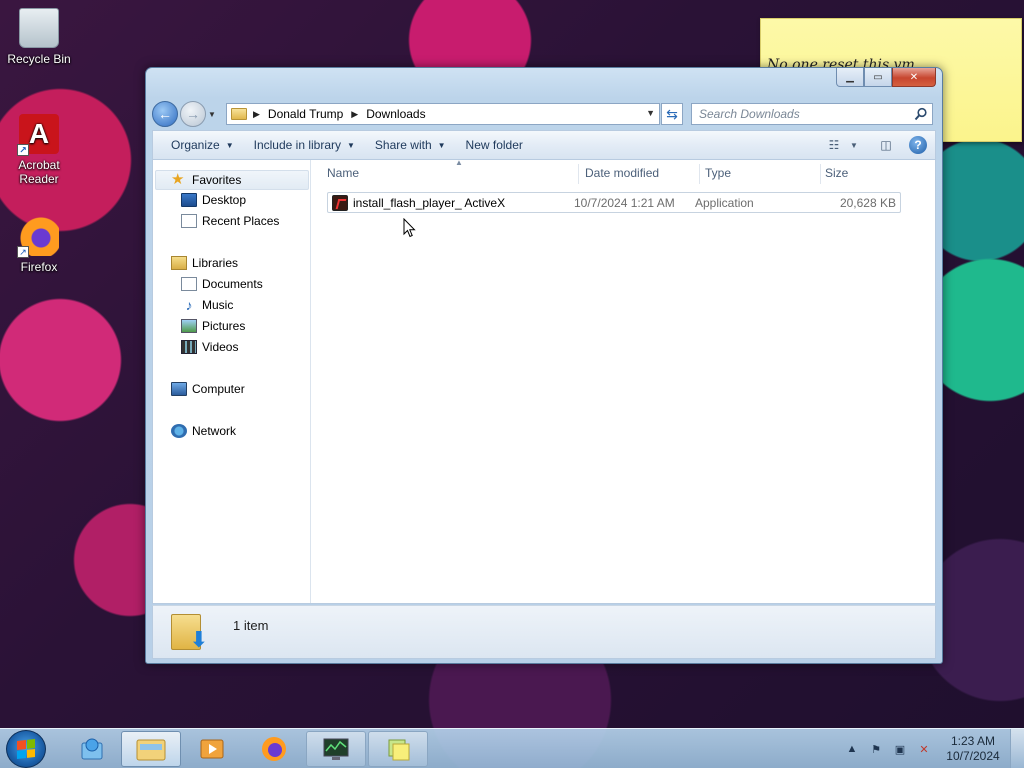 Image resolution: width=1024 pixels, height=768 pixels. Describe the element at coordinates (39, 59) in the screenshot. I see `desktop-icon-label: Recycle Bin` at that location.